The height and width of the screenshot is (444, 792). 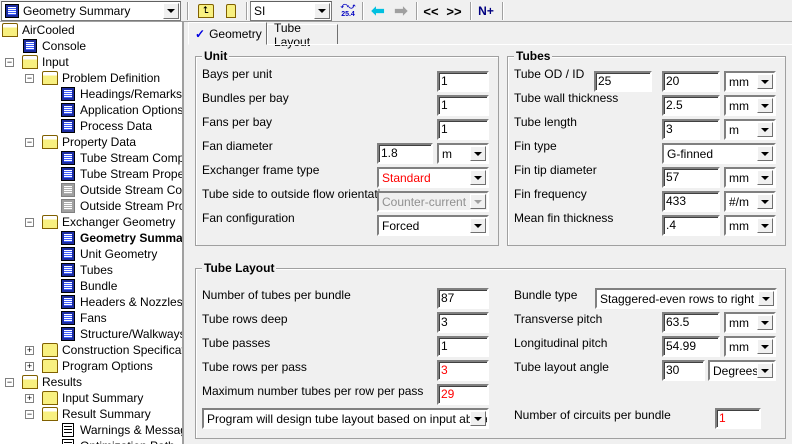 What do you see at coordinates (738, 418) in the screenshot?
I see `circuits-per-bundle-input: 1` at bounding box center [738, 418].